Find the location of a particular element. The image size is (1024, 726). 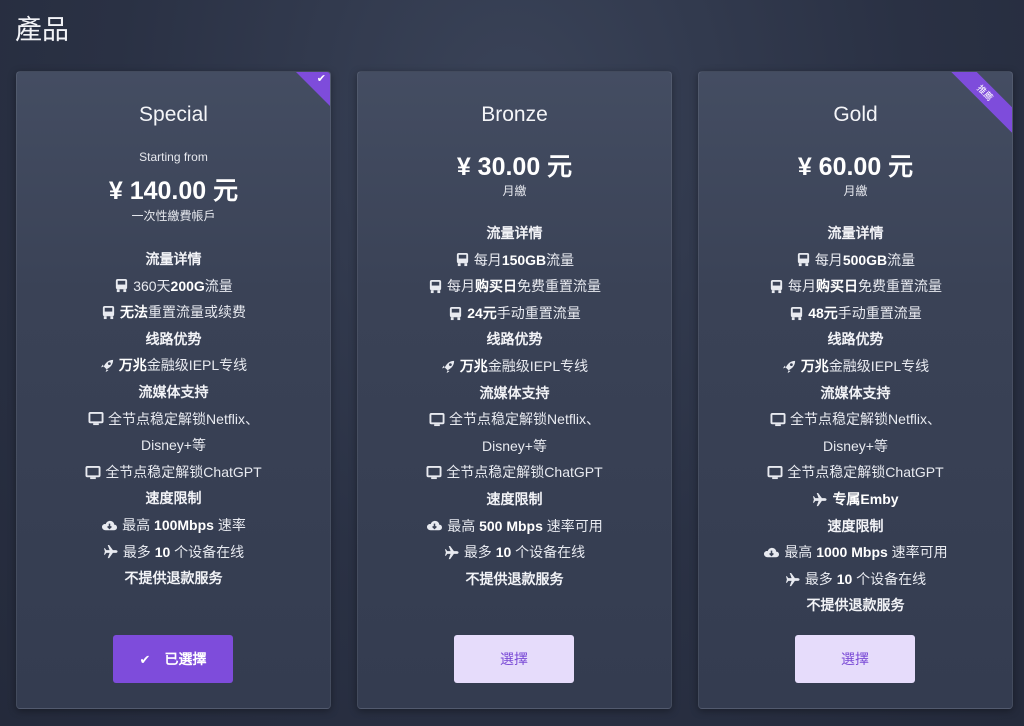

feature-item: 每月150GB流量 is located at coordinates (514, 260).